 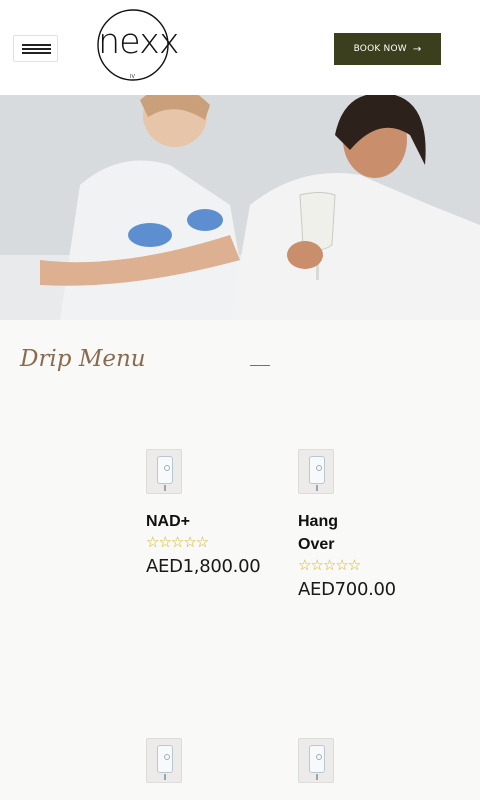 I want to click on logo-text: nexx, so click(x=139, y=42).